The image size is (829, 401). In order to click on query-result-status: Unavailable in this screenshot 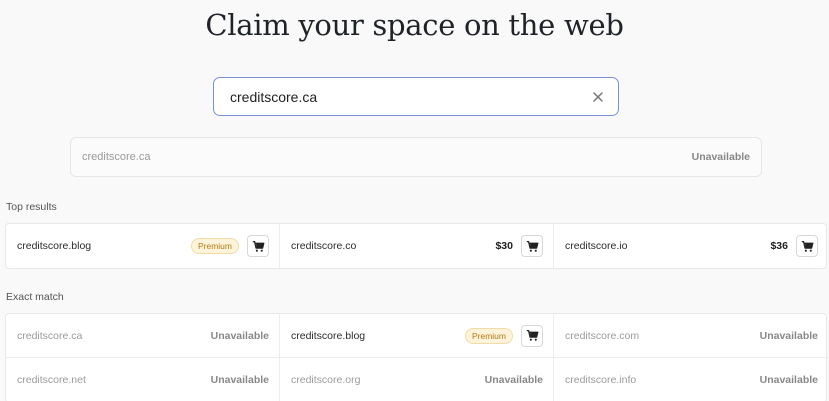, I will do `click(720, 157)`.